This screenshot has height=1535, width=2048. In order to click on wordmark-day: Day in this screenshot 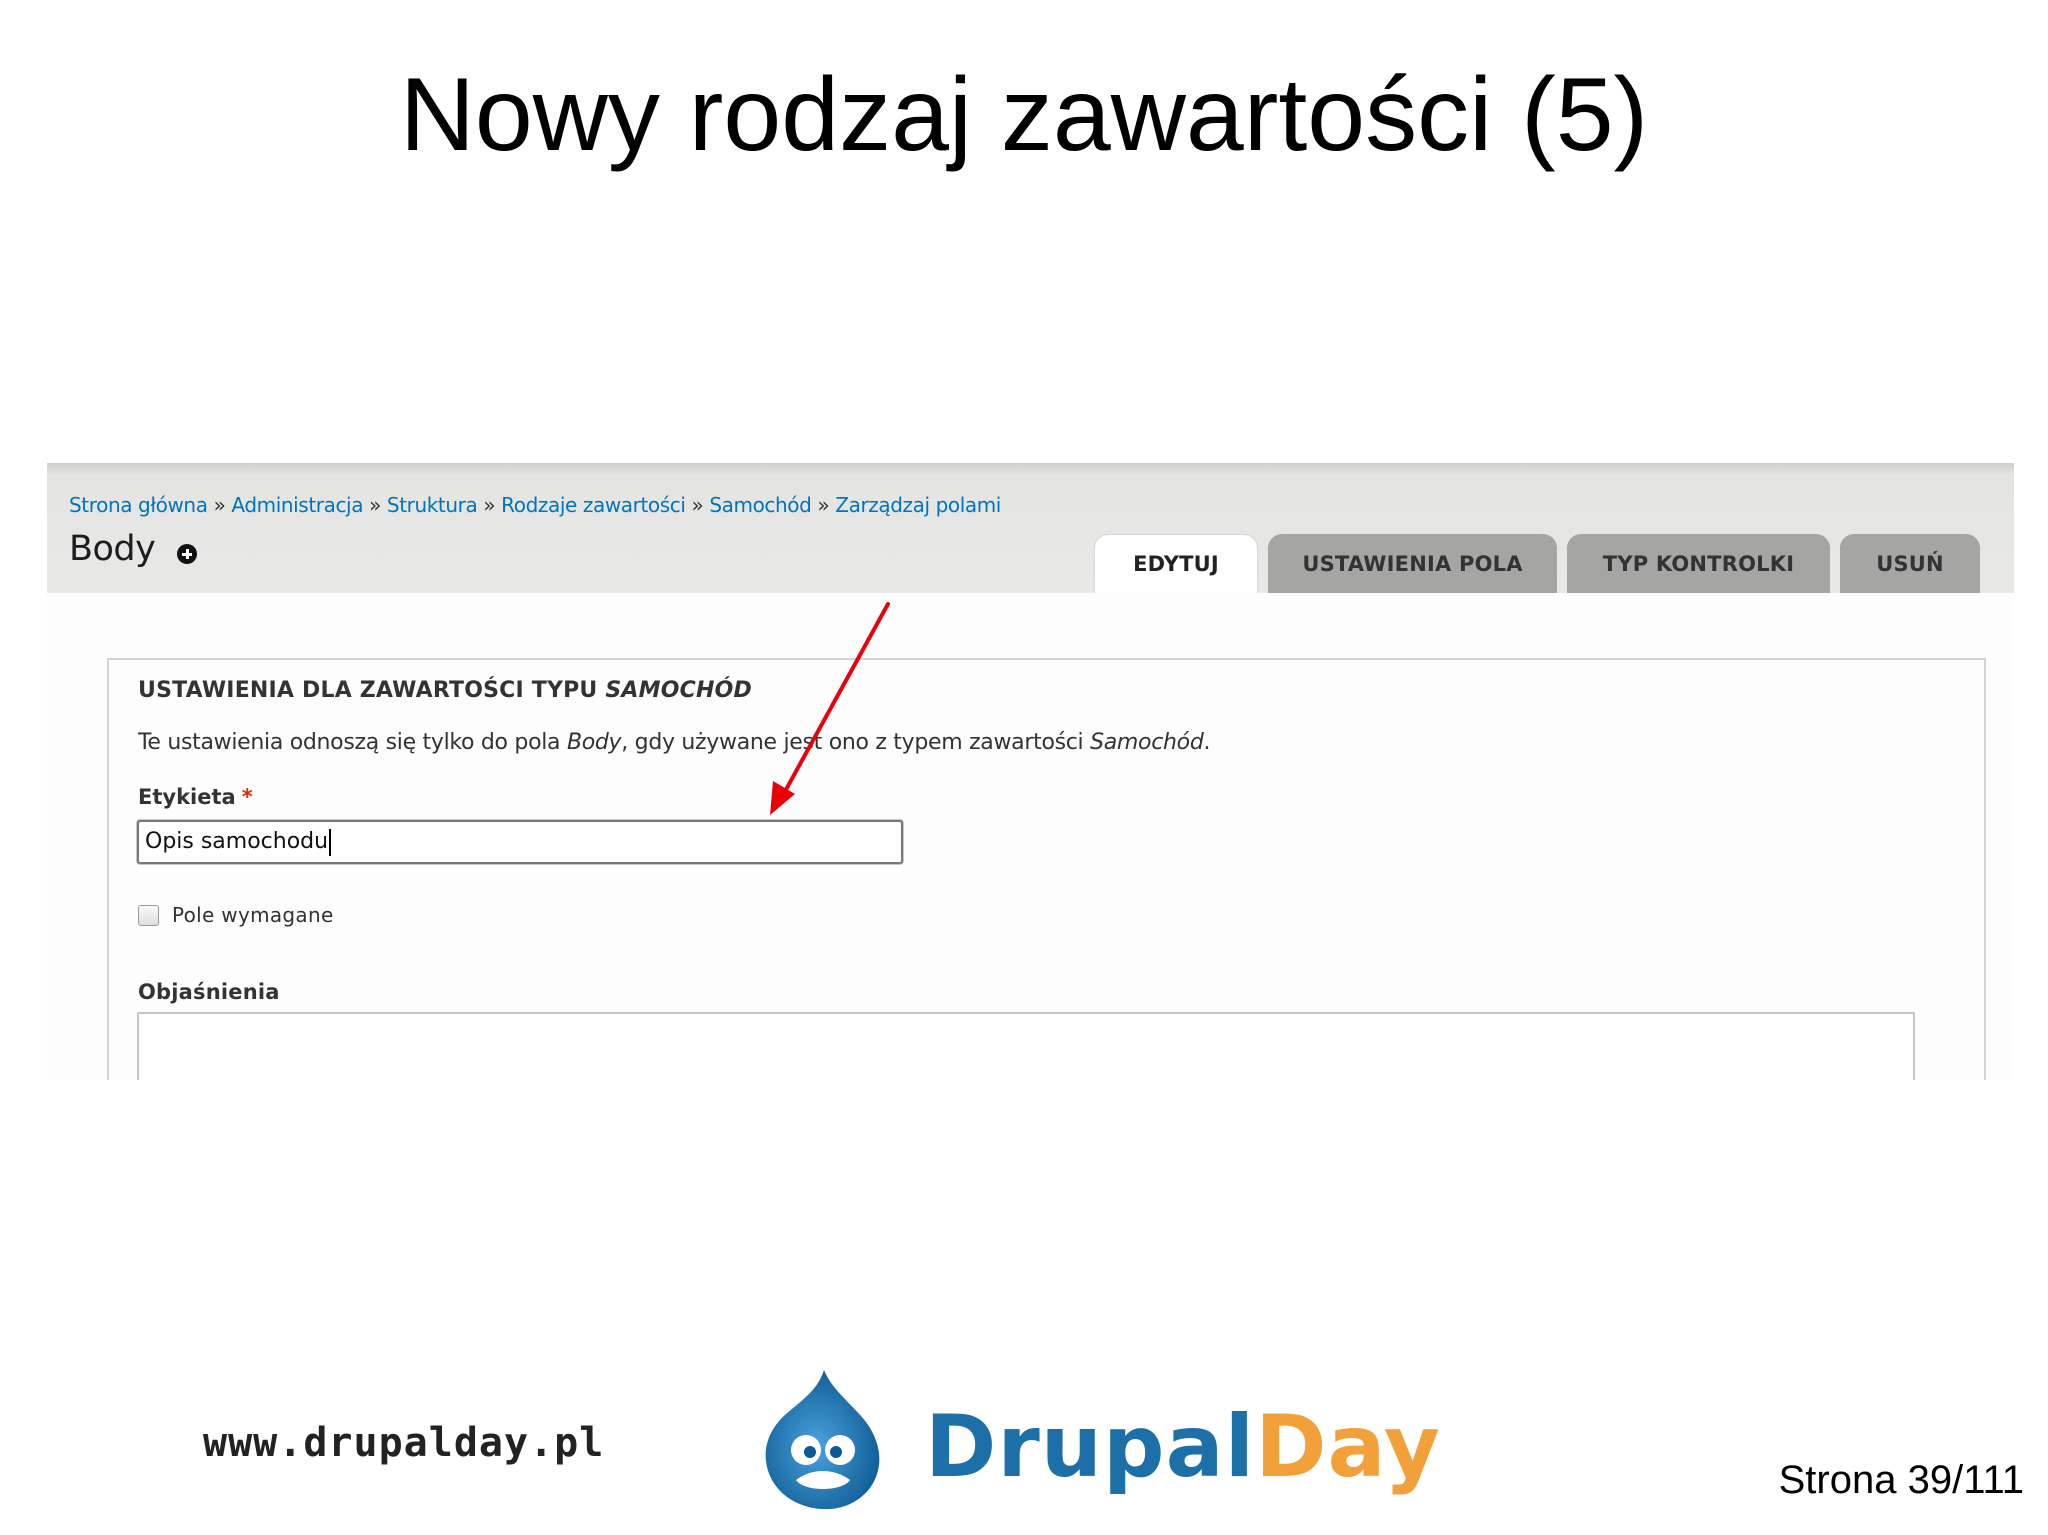, I will do `click(1348, 1447)`.